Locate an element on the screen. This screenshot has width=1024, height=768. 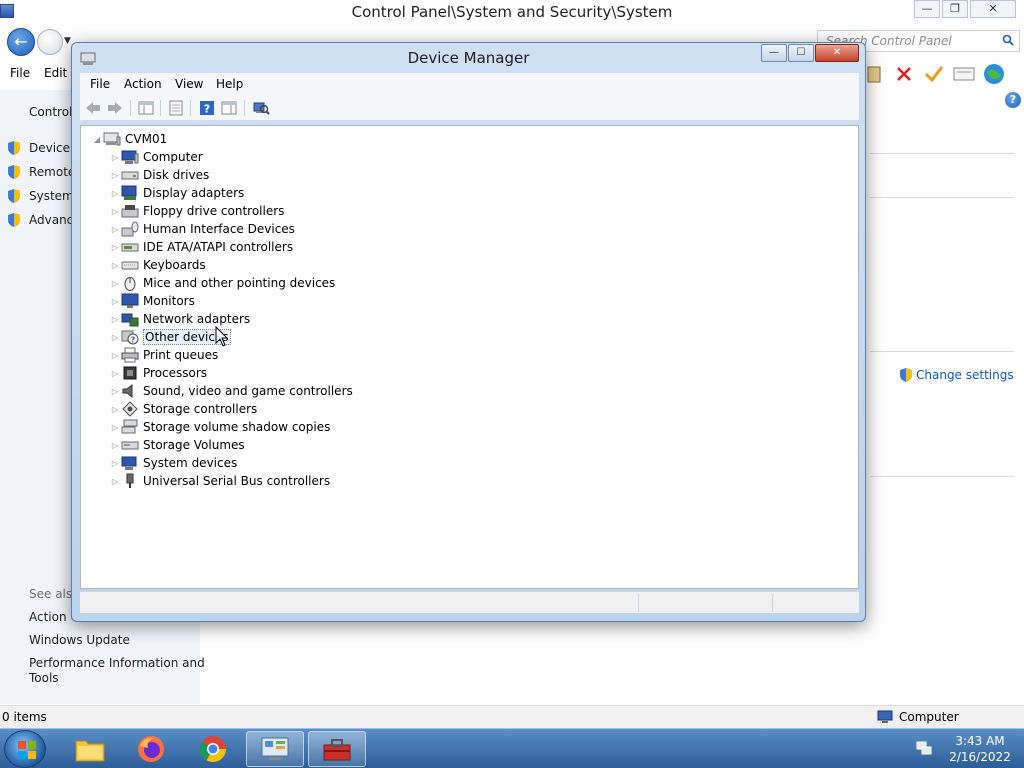
history-dropdown-icon: ▼ is located at coordinates (67, 41).